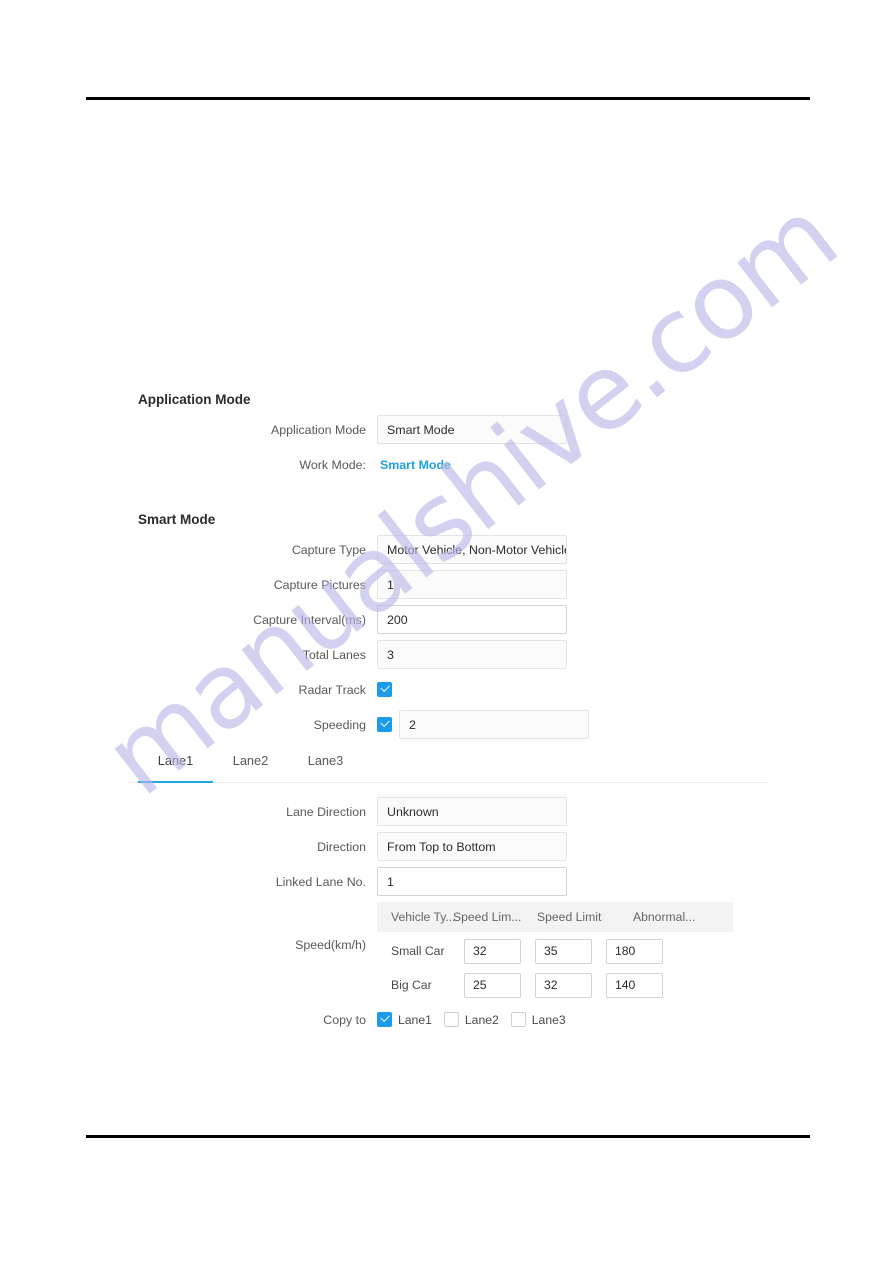 The width and height of the screenshot is (886, 1264). I want to click on label-speed: Speed(km/h), so click(330, 945).